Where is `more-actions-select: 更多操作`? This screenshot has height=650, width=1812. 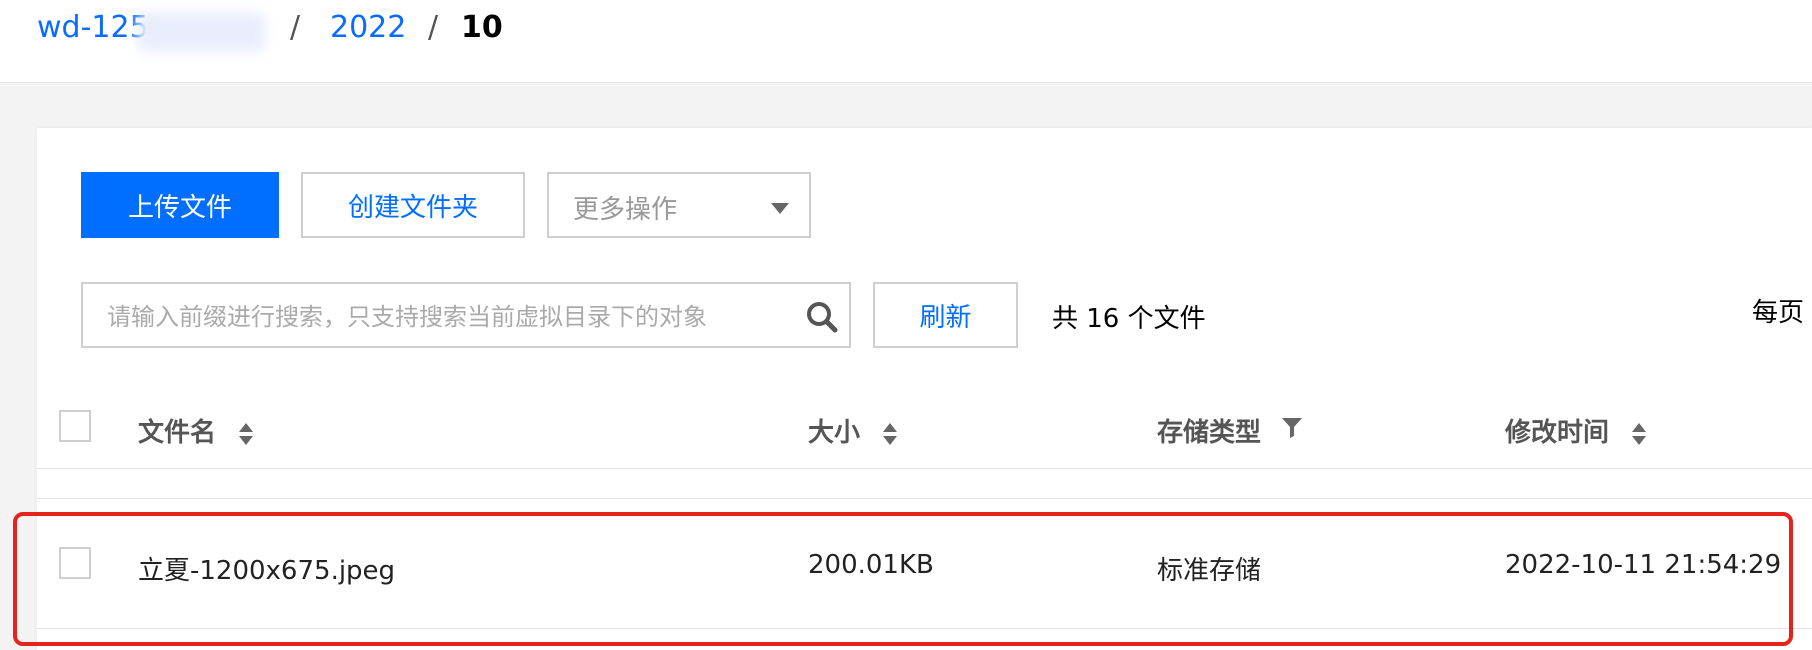
more-actions-select: 更多操作 is located at coordinates (679, 205).